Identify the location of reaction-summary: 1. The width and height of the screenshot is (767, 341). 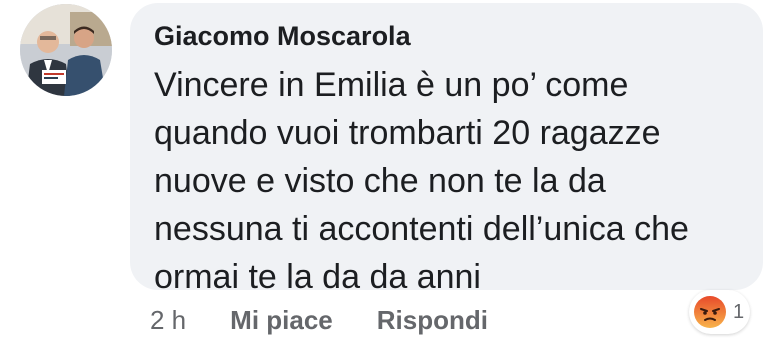
(720, 312).